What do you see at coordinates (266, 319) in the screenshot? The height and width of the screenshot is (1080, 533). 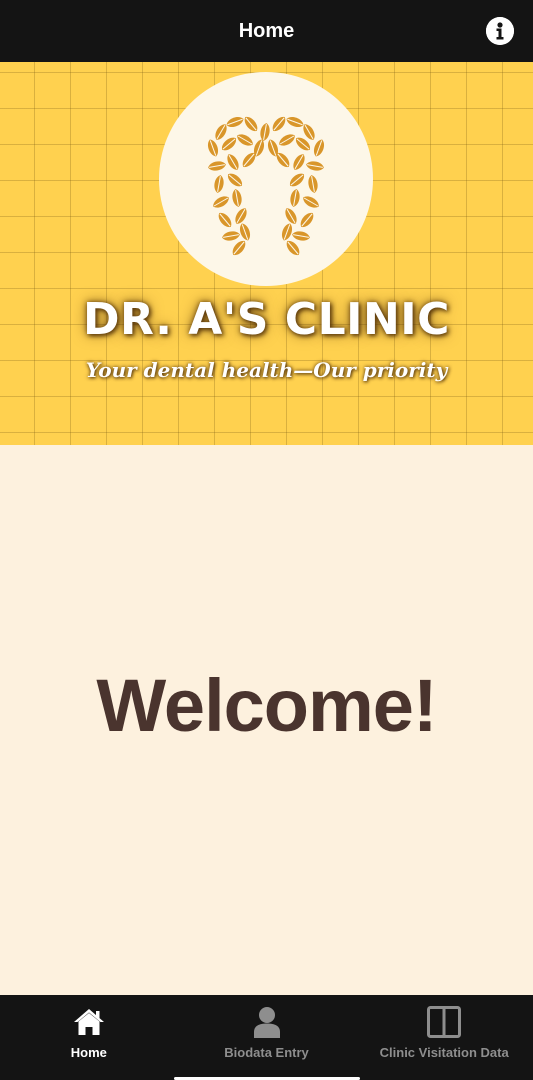 I see `clinic-name: DR. A'S CLINIC` at bounding box center [266, 319].